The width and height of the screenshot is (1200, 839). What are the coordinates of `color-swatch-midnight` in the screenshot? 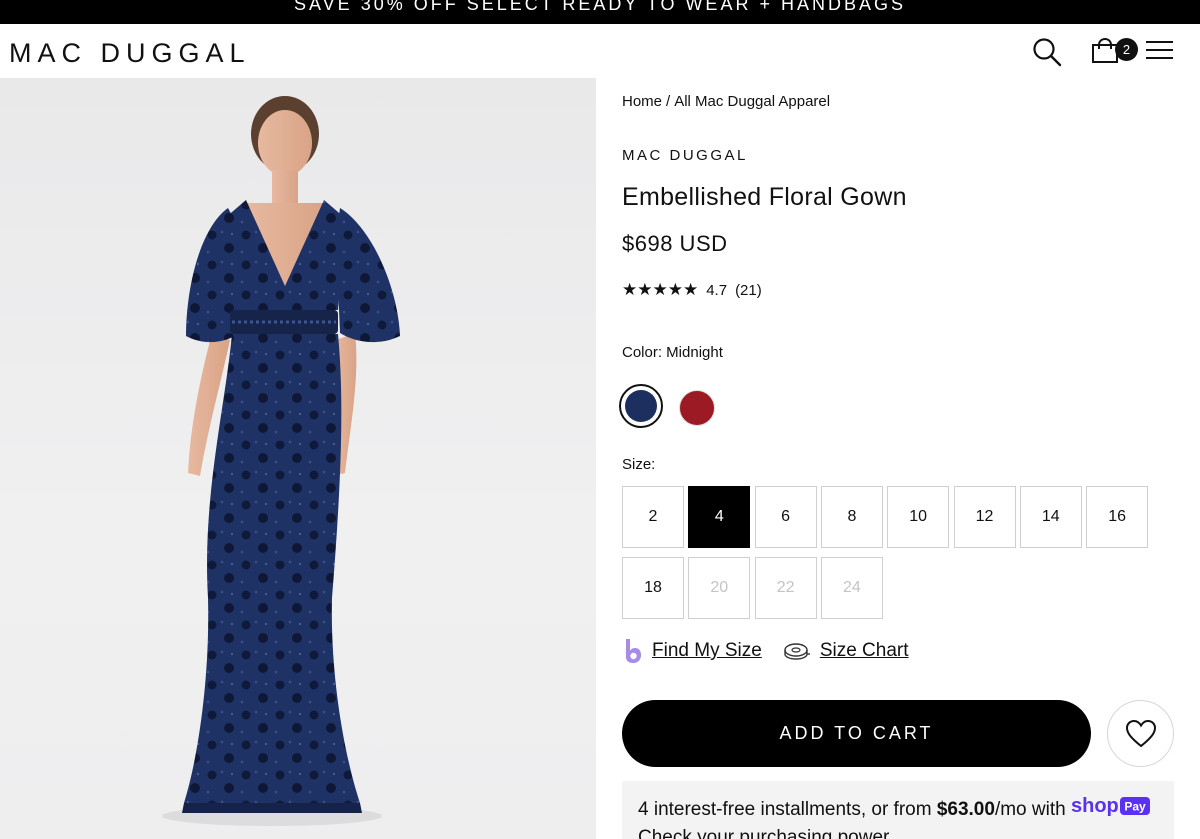 It's located at (641, 406).